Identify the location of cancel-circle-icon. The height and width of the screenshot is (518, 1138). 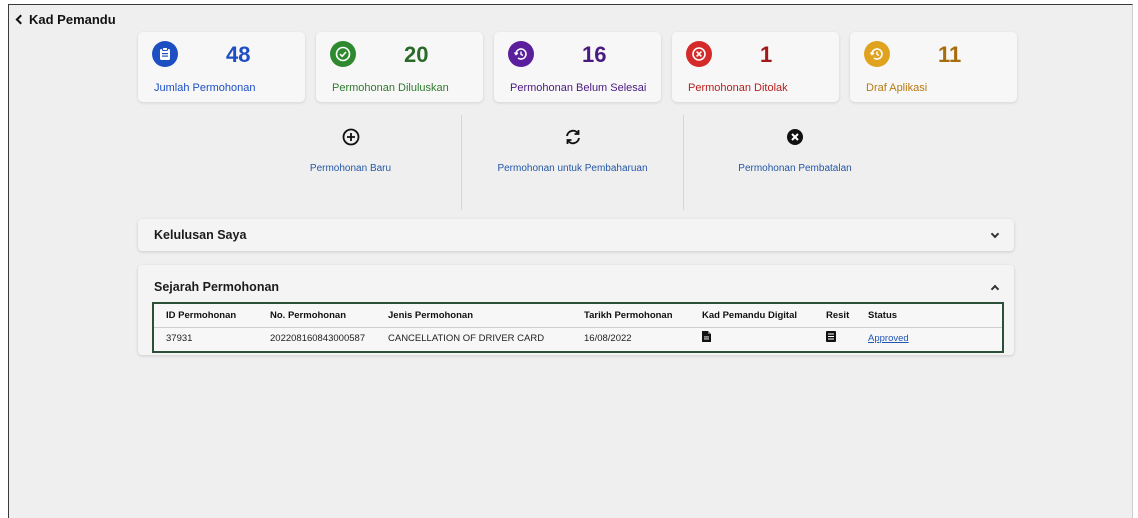
(699, 54).